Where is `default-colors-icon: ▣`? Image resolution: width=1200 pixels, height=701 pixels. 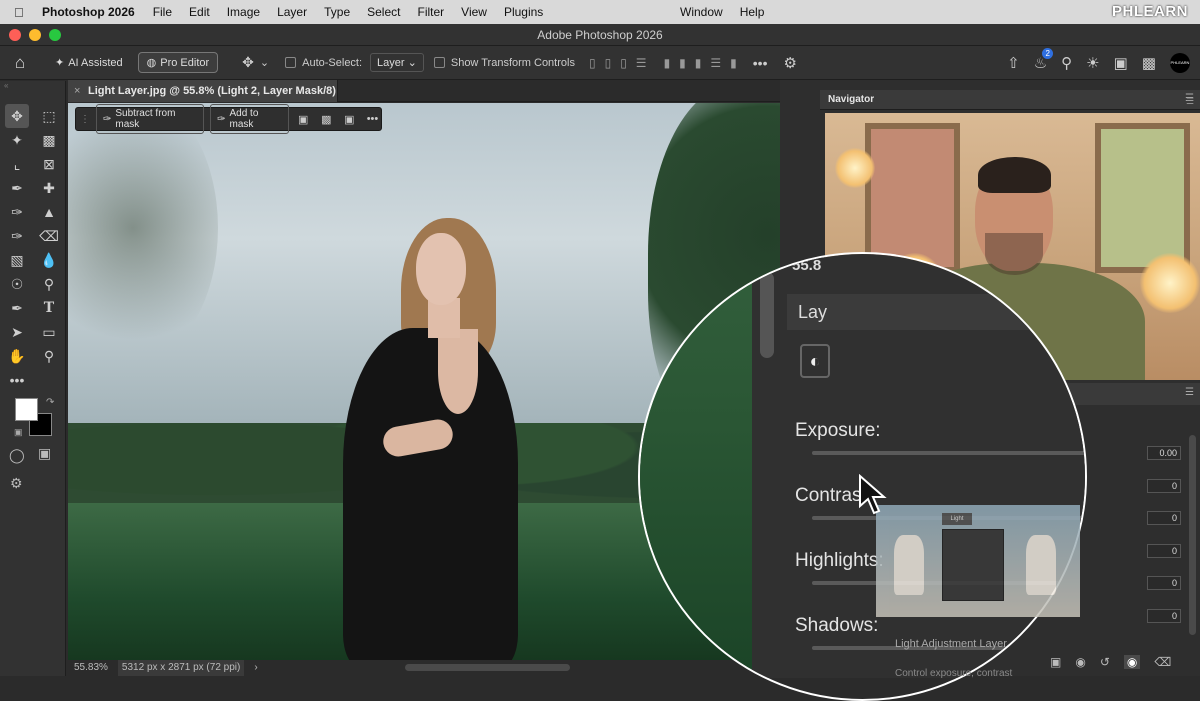
default-colors-icon: ▣ is located at coordinates (18, 432).